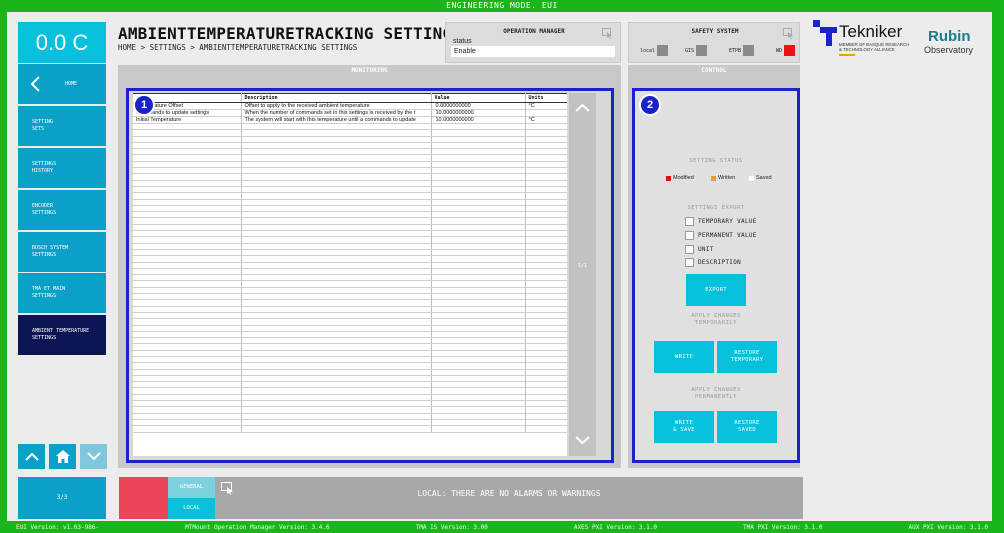 This screenshot has width=1004, height=533. What do you see at coordinates (451, 527) in the screenshot?
I see `version-tma-is: TMA IS Version: 3.00` at bounding box center [451, 527].